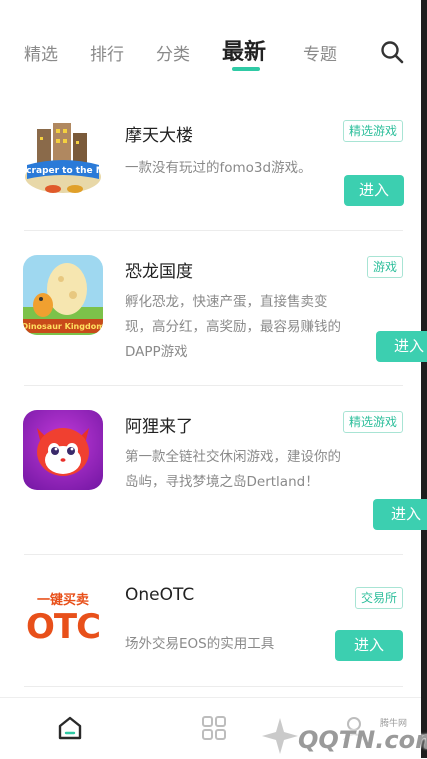 The height and width of the screenshot is (759, 427). Describe the element at coordinates (160, 595) in the screenshot. I see `app-title: OneOTC` at that location.